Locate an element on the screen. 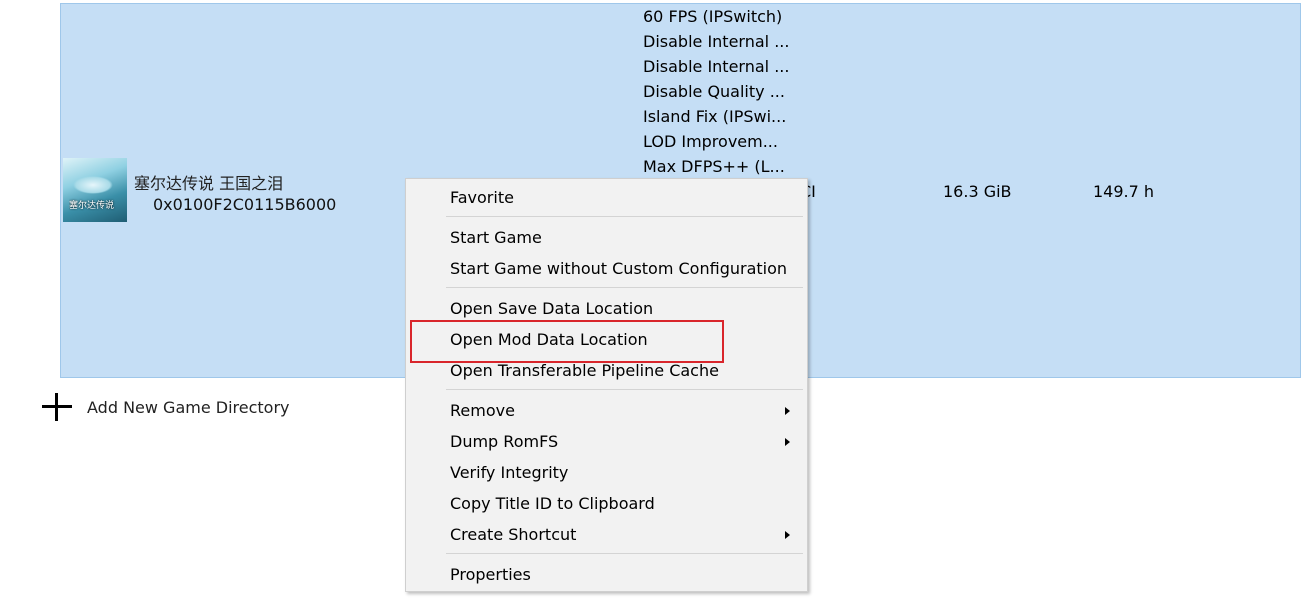  menu-item-favorite: Favorite is located at coordinates (606, 198).